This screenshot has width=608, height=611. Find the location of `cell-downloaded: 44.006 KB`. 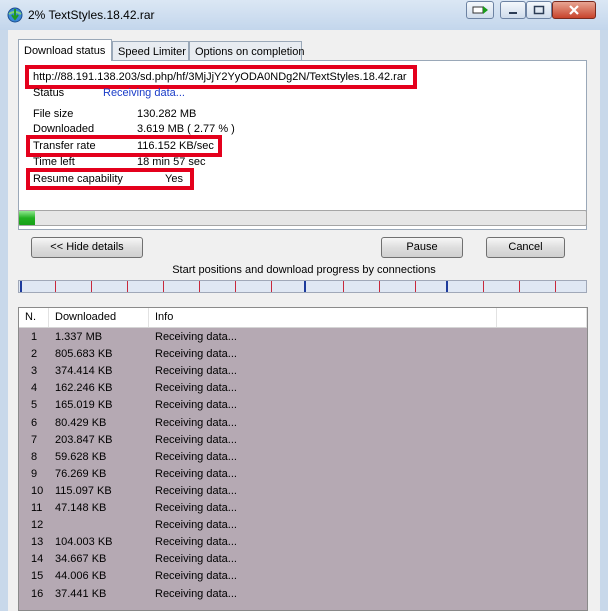

cell-downloaded: 44.006 KB is located at coordinates (81, 576).